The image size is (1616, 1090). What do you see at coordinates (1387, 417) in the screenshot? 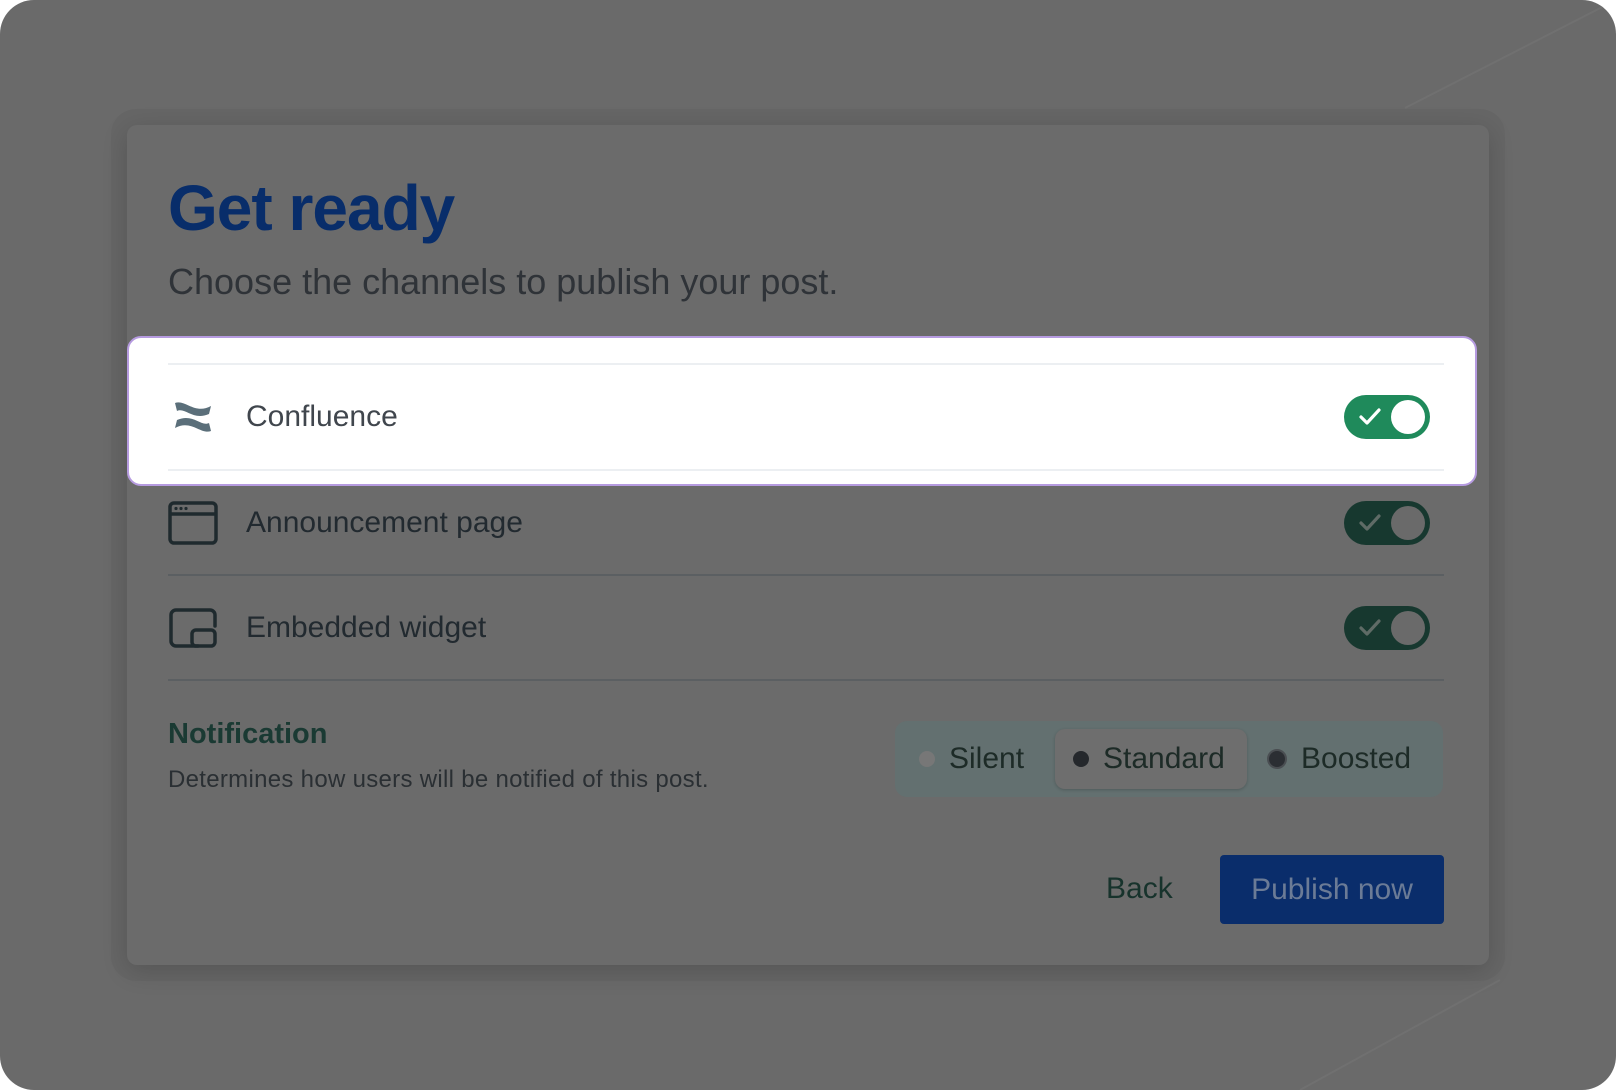
I see `confluence-toggle` at bounding box center [1387, 417].